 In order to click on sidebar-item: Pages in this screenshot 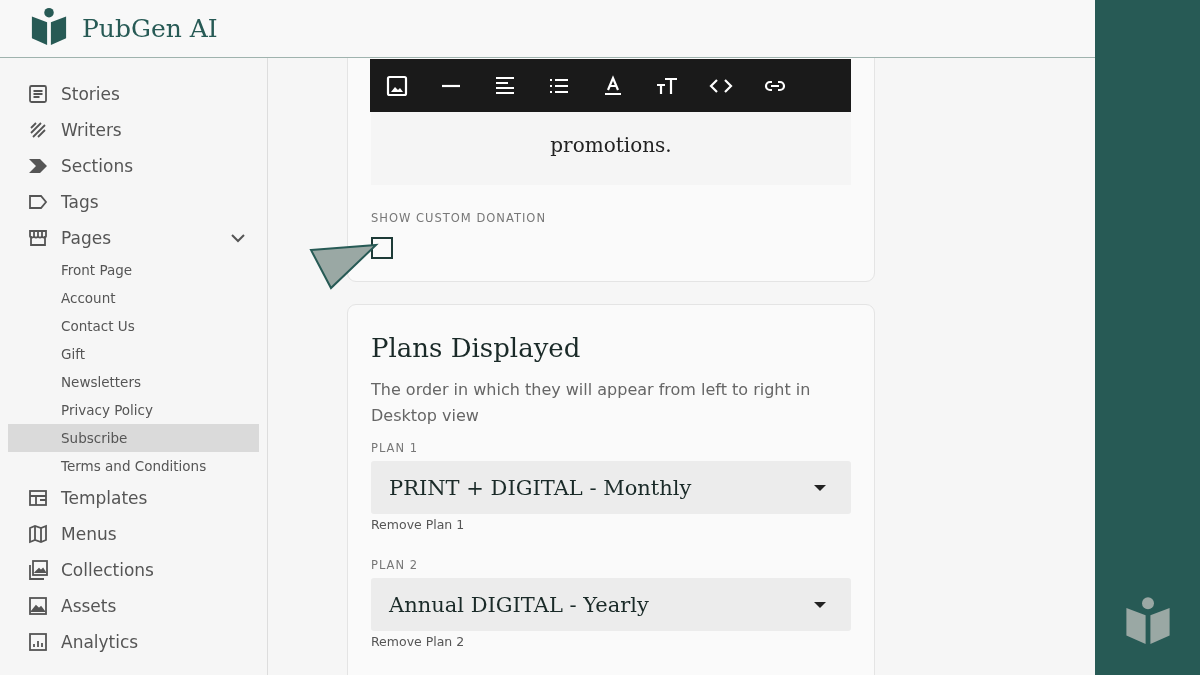, I will do `click(133, 238)`.